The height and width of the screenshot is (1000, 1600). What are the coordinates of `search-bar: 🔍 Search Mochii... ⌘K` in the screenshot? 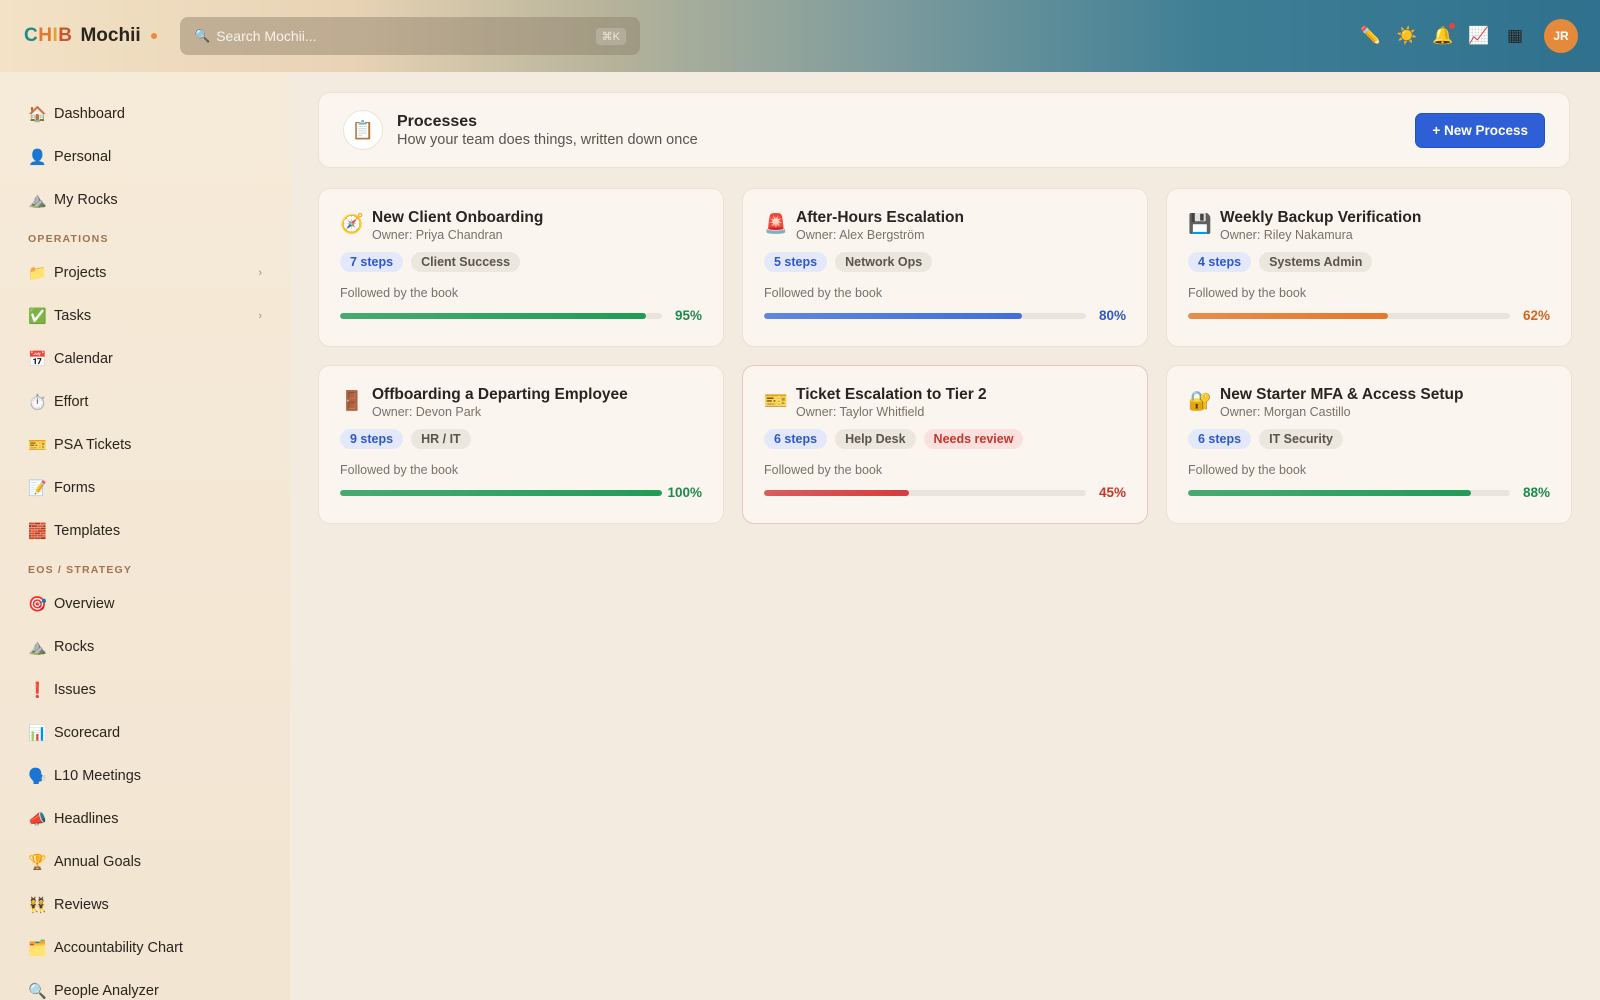 It's located at (410, 36).